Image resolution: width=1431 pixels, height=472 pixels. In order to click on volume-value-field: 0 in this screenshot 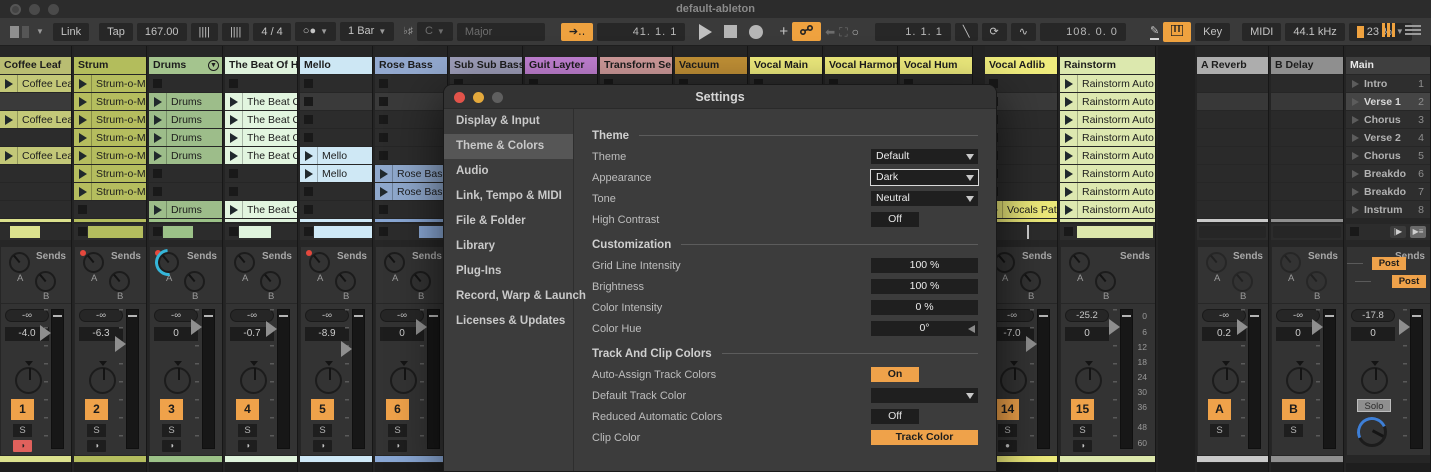, I will do `click(1373, 334)`.